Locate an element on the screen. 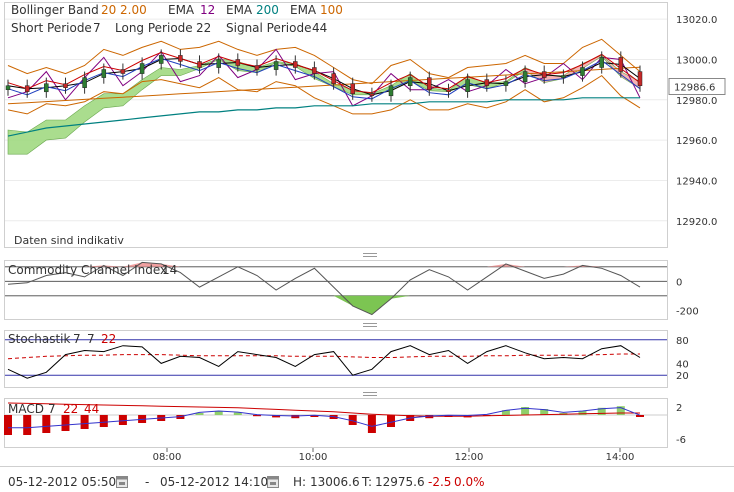 This screenshot has height=492, width=734. stoch-d-line is located at coordinates (323, 356).